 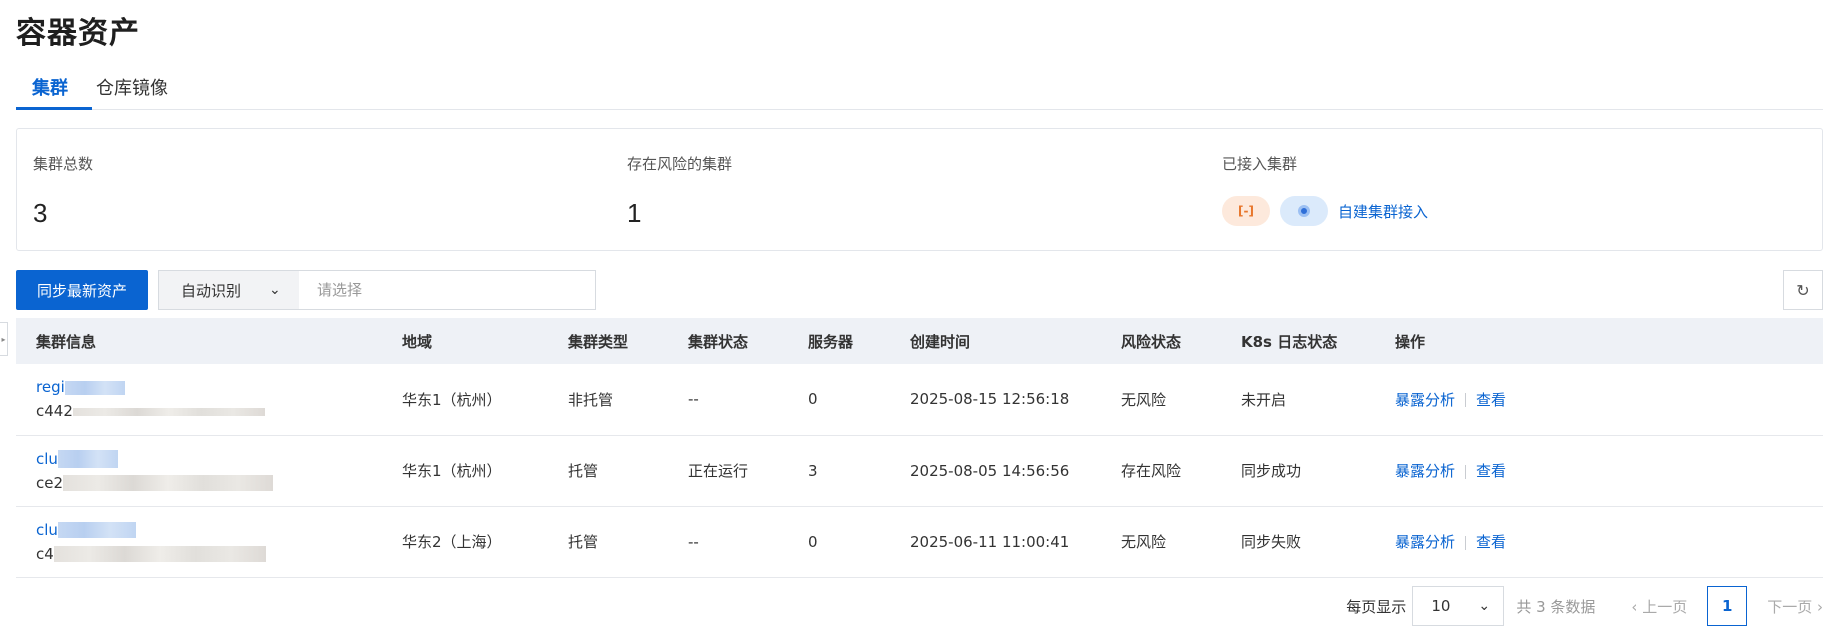 I want to click on page-title: 容器资产, so click(x=78, y=33).